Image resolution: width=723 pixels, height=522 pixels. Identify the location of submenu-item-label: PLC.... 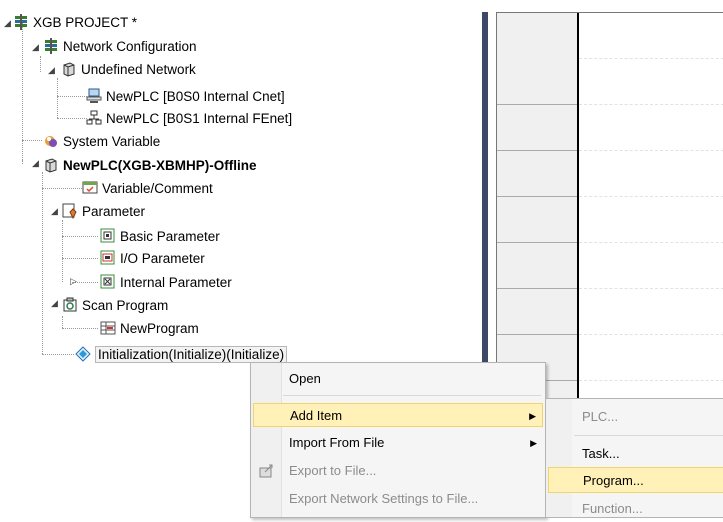
(600, 416).